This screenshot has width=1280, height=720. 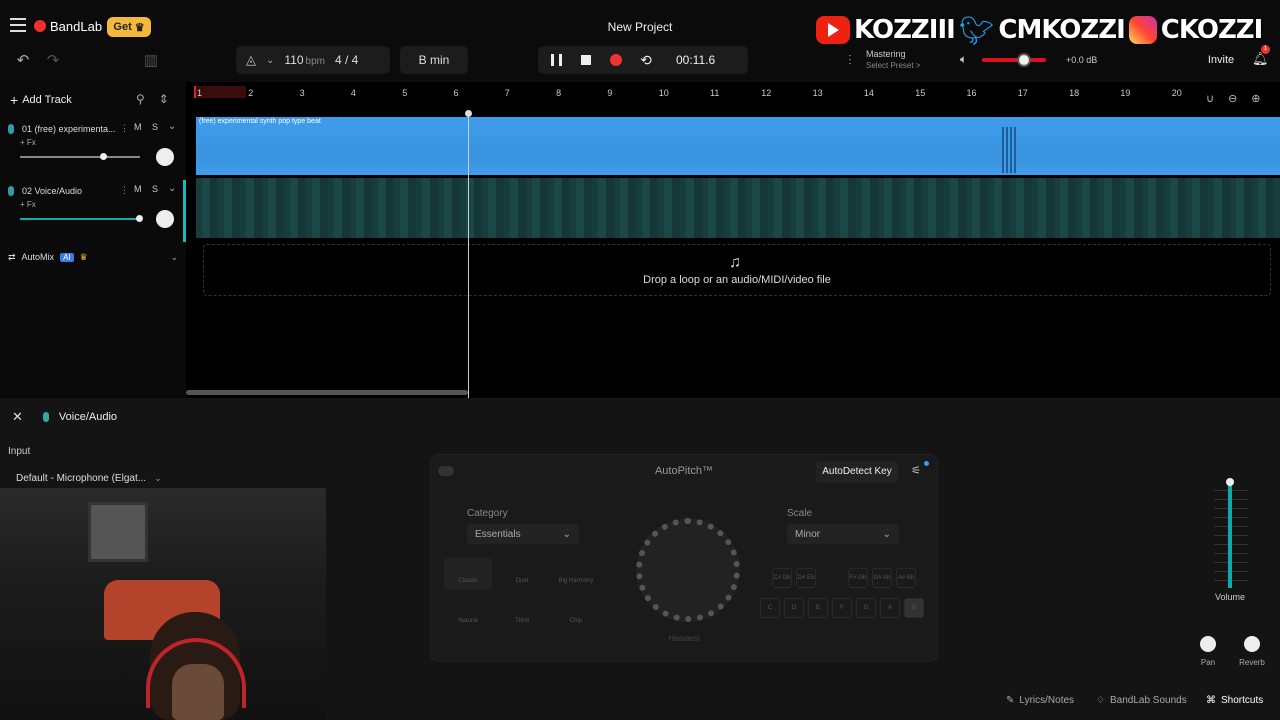 What do you see at coordinates (270, 60) in the screenshot?
I see `metronome-chevron-down-icon: ⌄` at bounding box center [270, 60].